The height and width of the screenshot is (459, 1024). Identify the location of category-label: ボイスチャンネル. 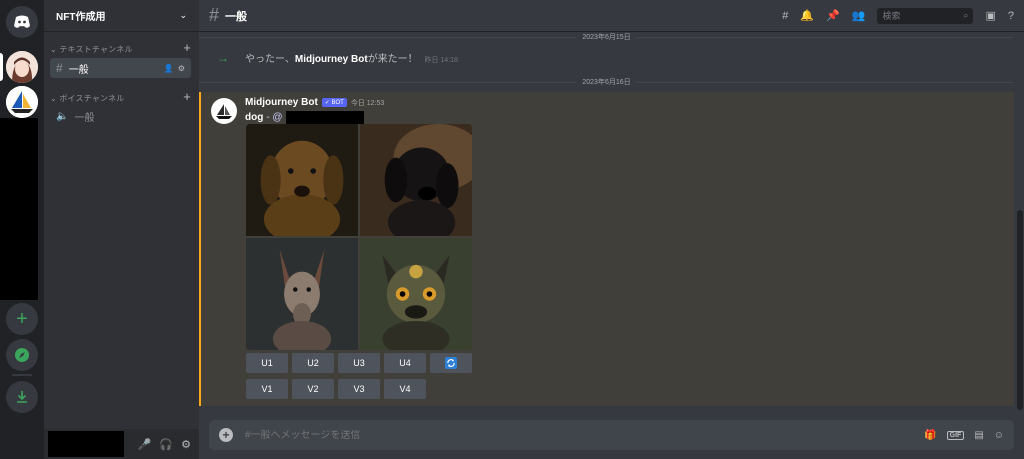
(92, 98).